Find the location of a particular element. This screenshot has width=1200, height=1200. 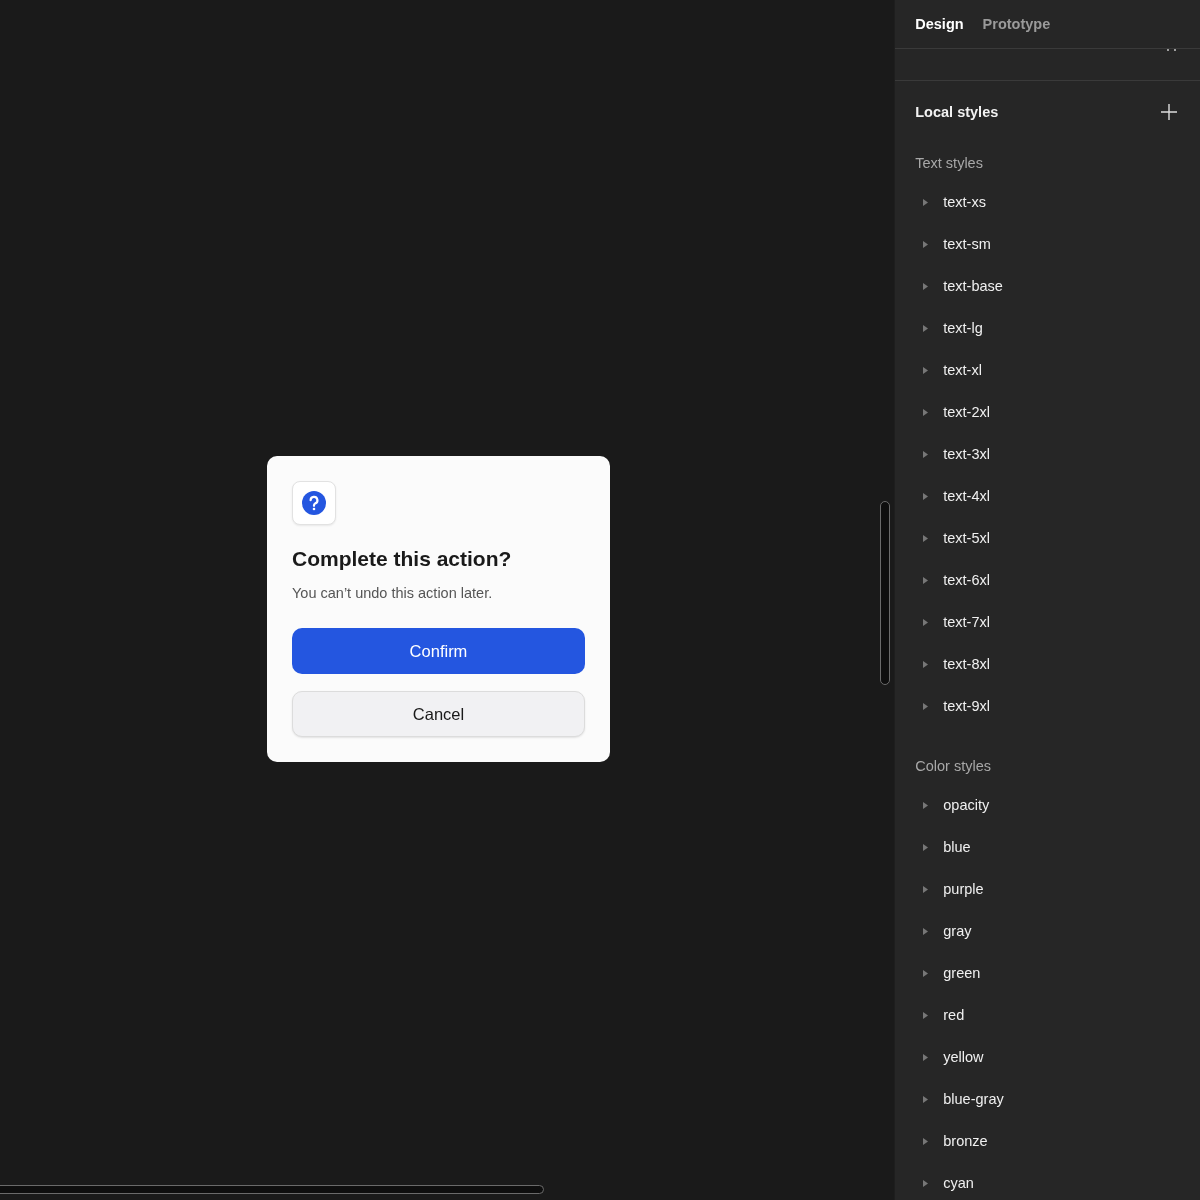

plus-icon is located at coordinates (1169, 112).